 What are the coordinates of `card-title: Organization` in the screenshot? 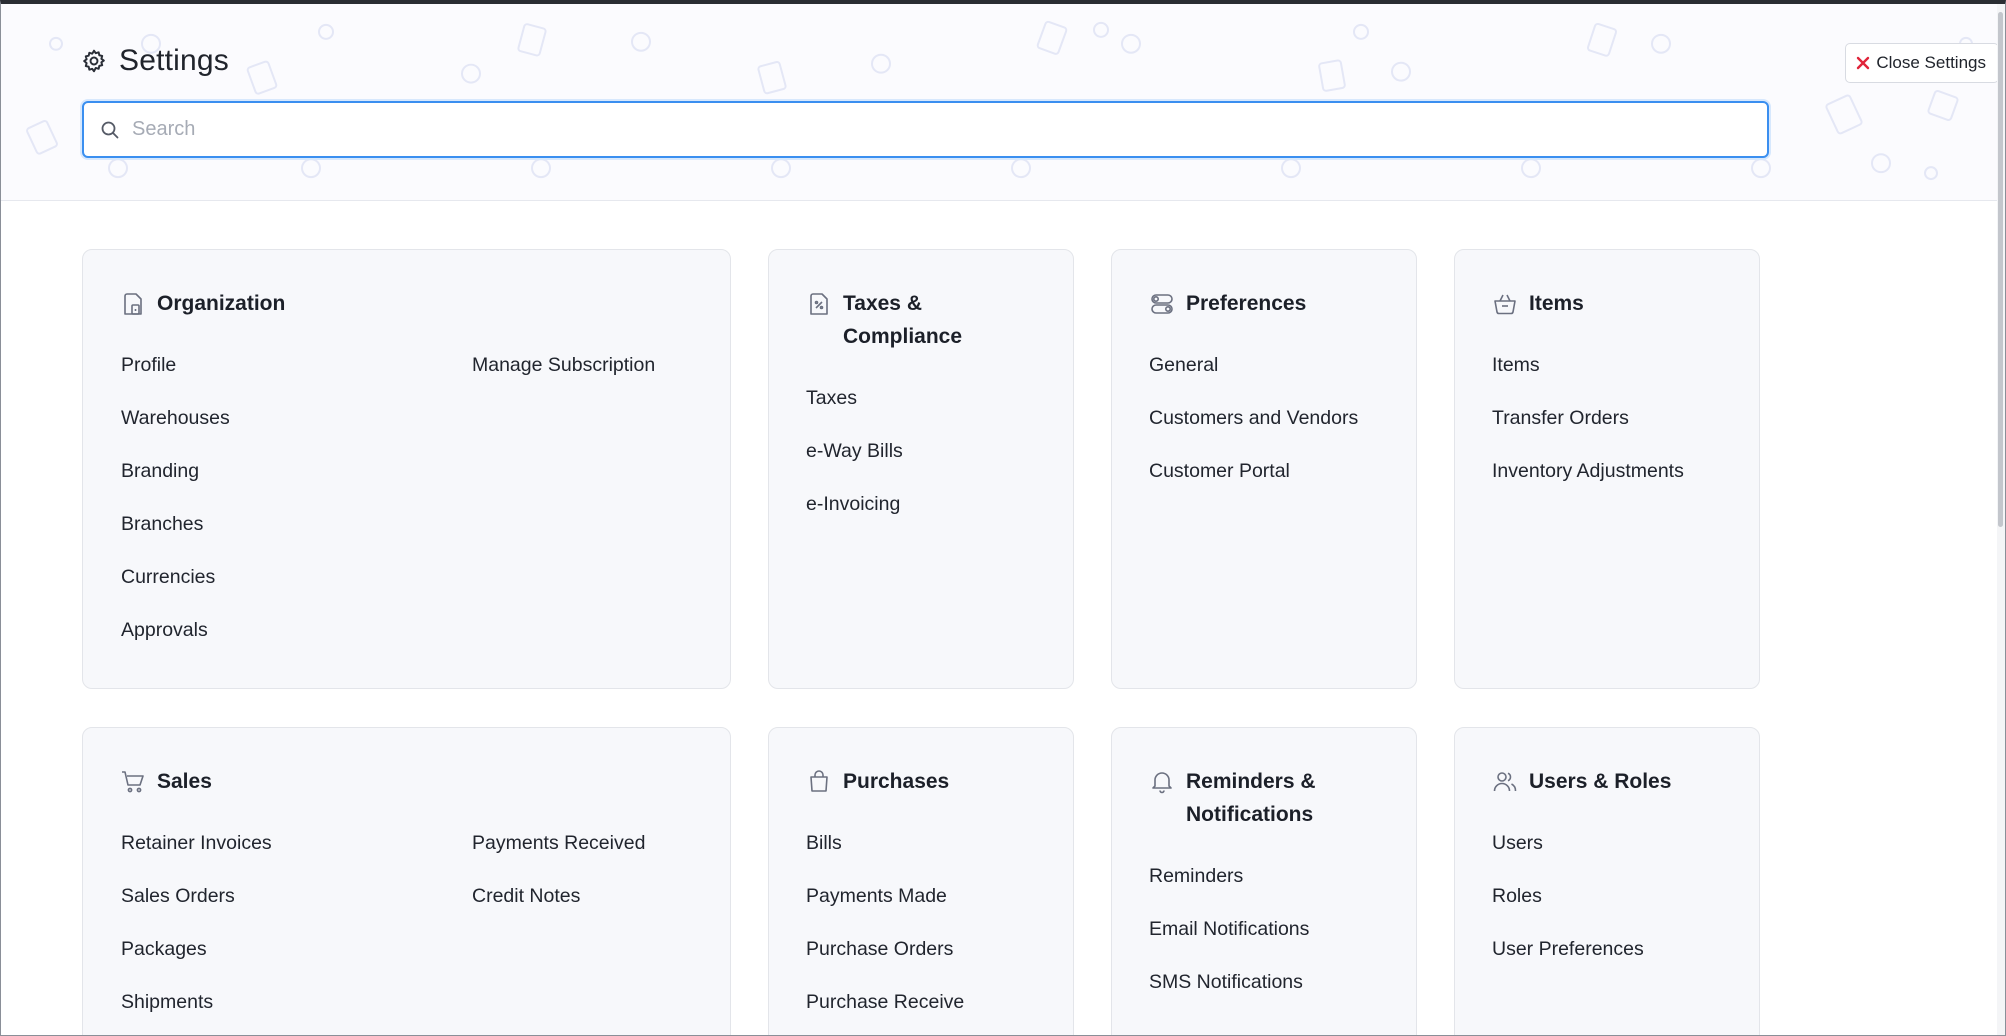 It's located at (221, 303).